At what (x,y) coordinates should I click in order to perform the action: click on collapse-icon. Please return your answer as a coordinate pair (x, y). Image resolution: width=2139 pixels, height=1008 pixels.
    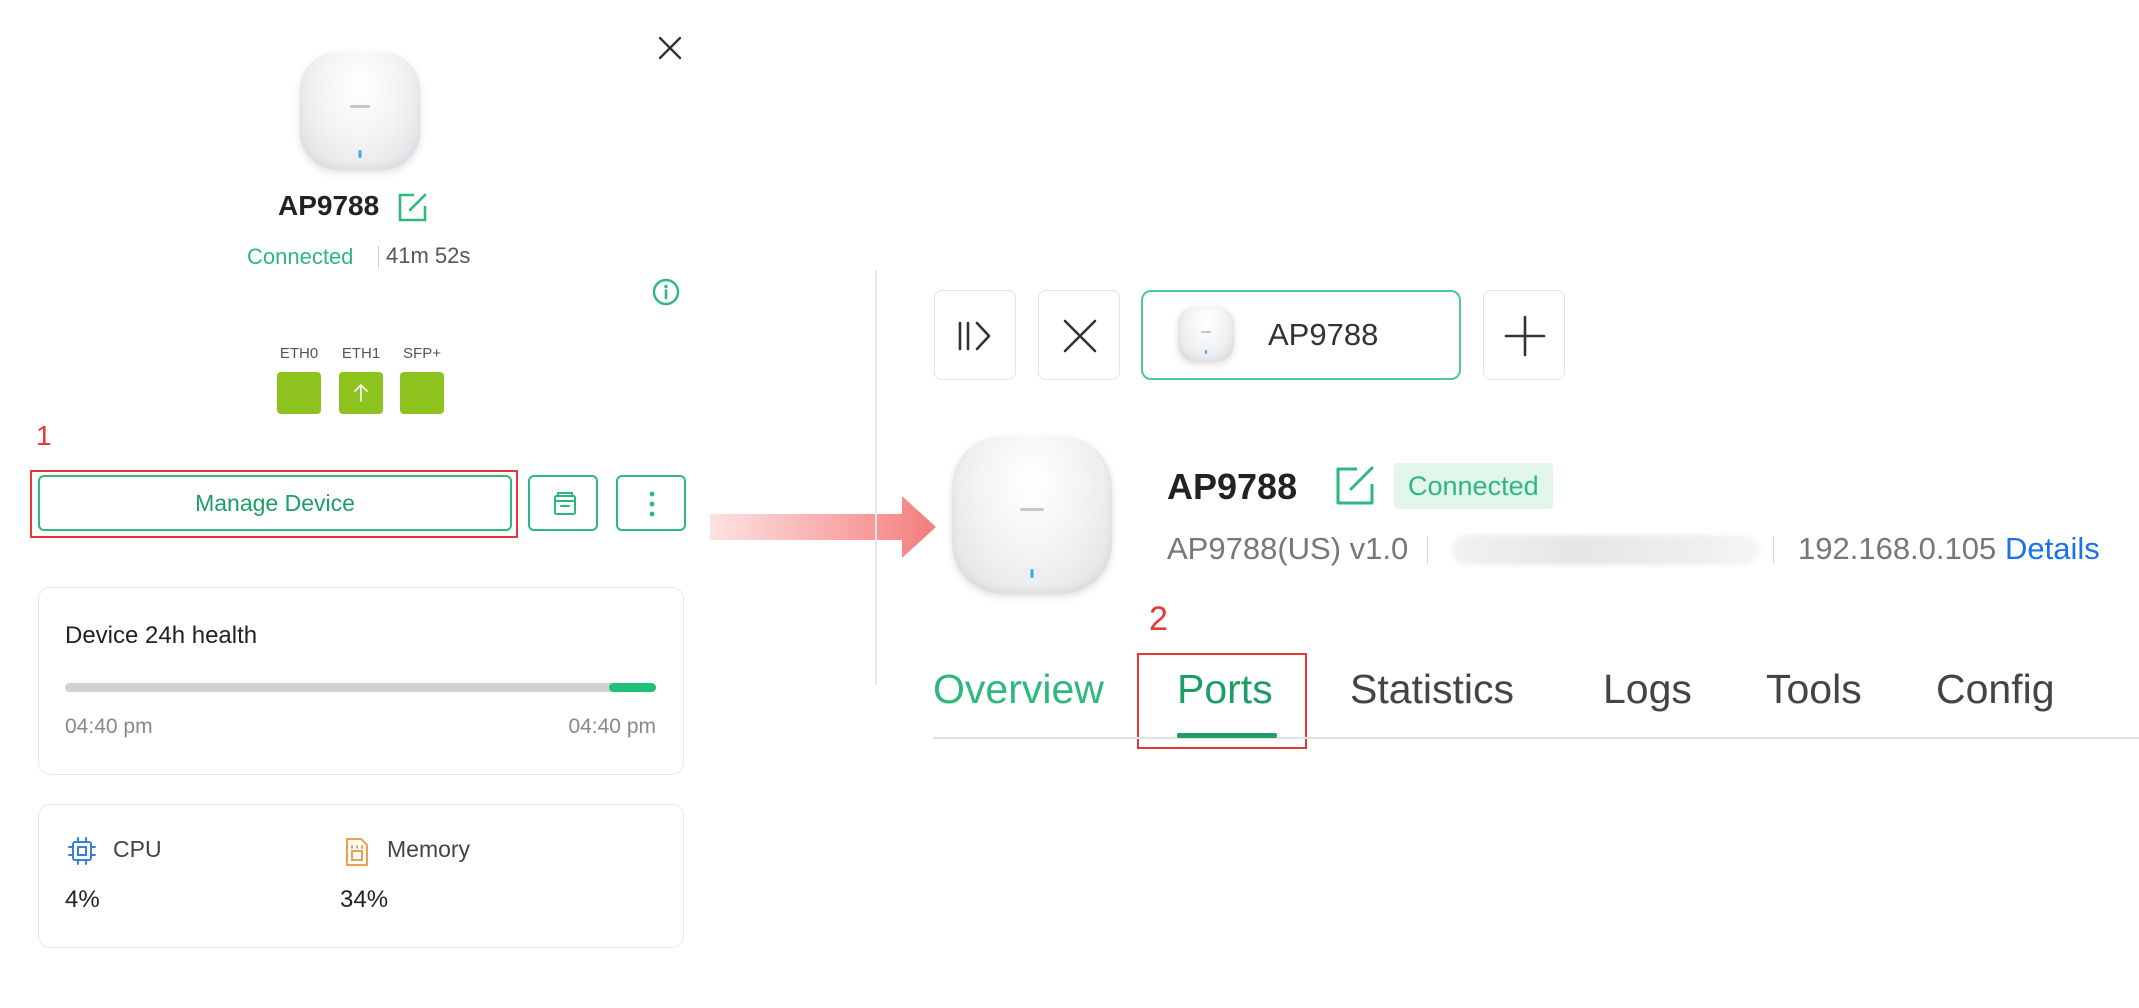
    Looking at the image, I should click on (974, 336).